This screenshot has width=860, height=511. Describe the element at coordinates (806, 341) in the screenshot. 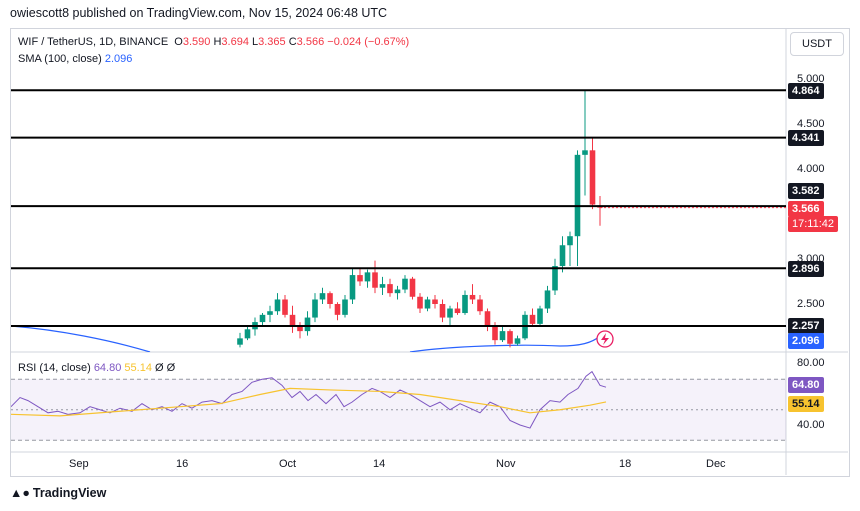

I see `sma-tag: 2.096` at that location.